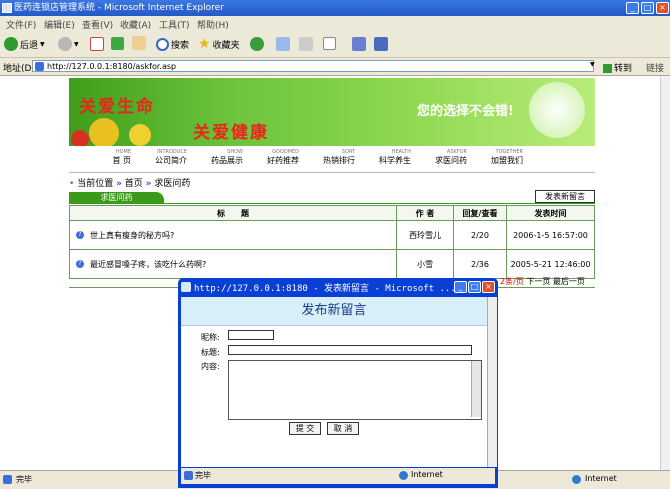 The height and width of the screenshot is (489, 670). What do you see at coordinates (172, 44) in the screenshot?
I see `search-button: 搜索` at bounding box center [172, 44].